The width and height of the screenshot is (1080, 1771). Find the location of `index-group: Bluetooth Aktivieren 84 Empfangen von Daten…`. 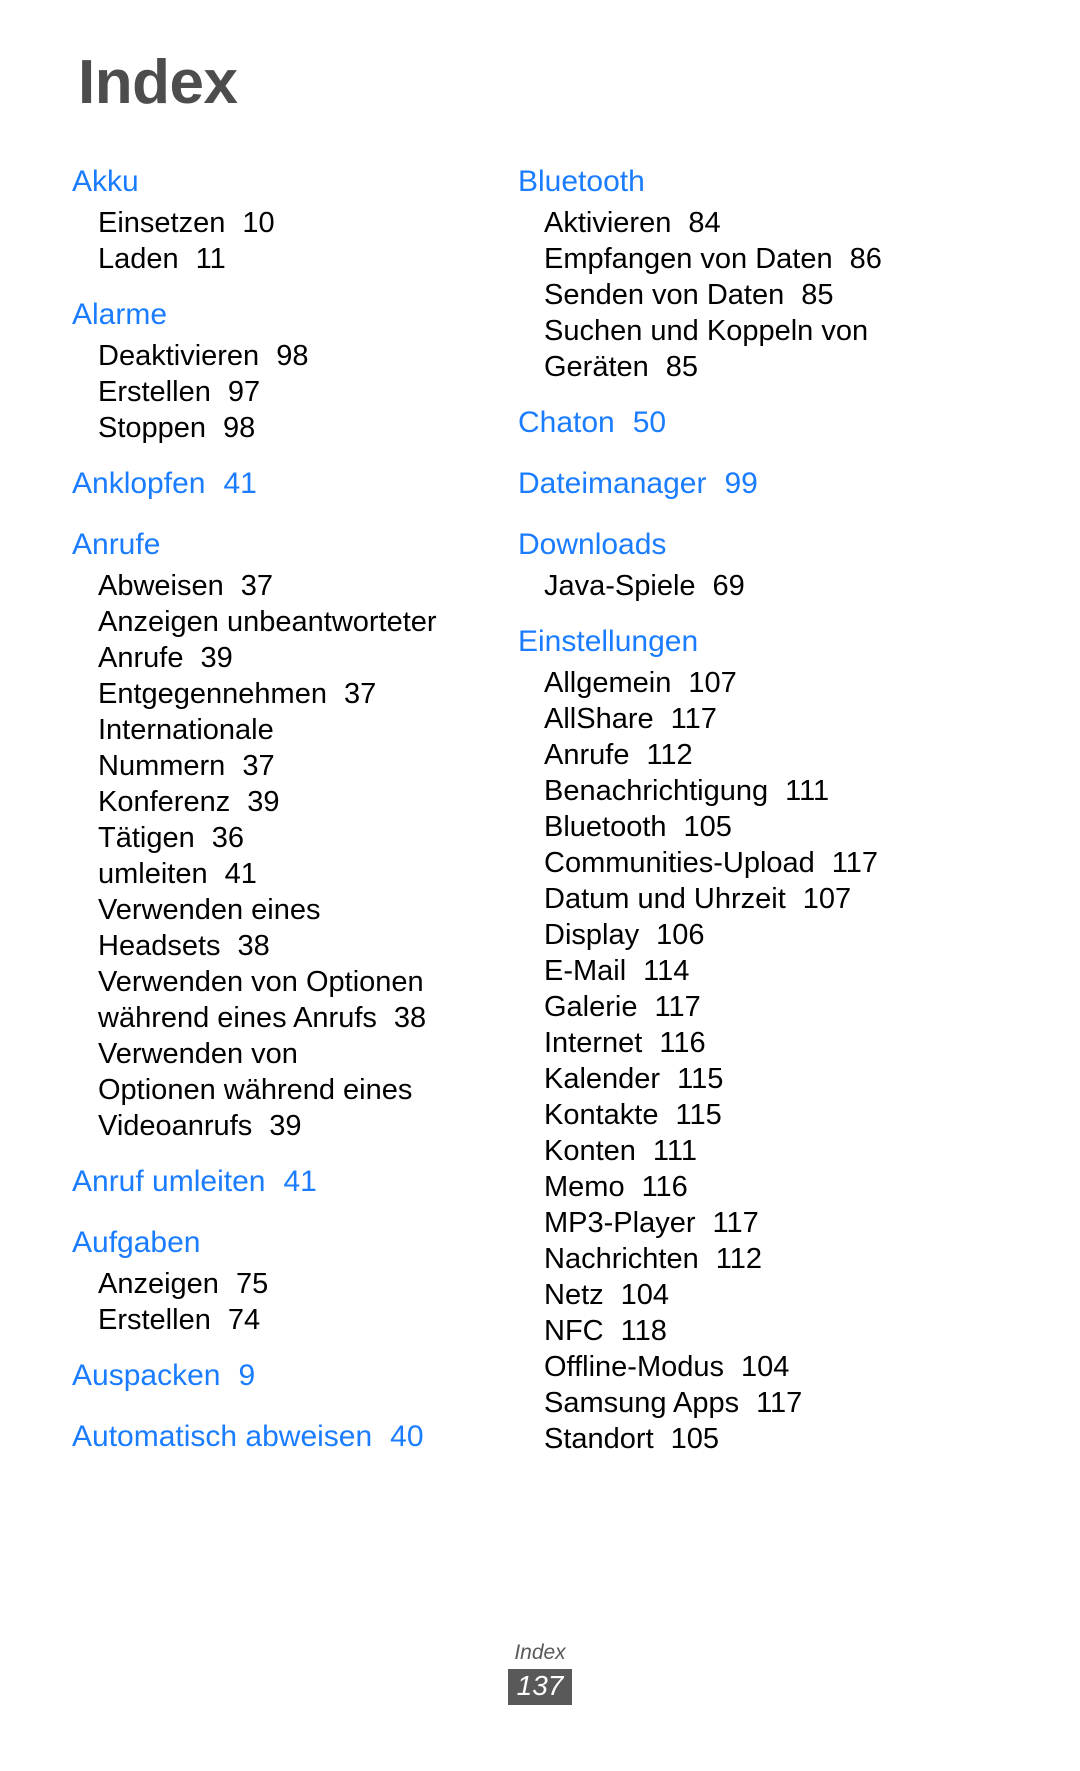

index-group: Bluetooth Aktivieren 84 Empfangen von Daten… is located at coordinates (733, 271).